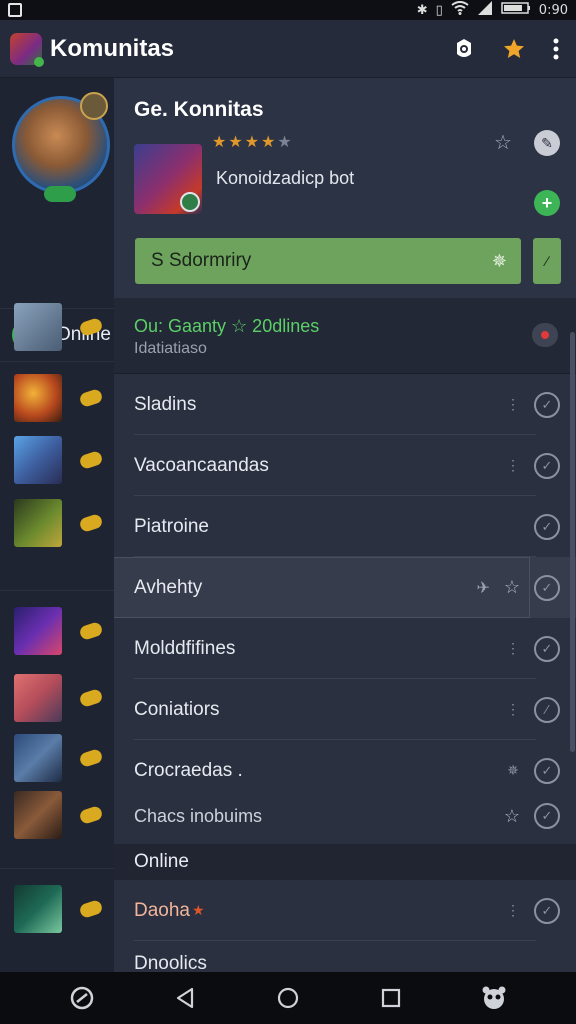 The width and height of the screenshot is (576, 1024). Describe the element at coordinates (345, 910) in the screenshot. I see `online-list-item: Daoha ★ ⋮ ✓` at that location.